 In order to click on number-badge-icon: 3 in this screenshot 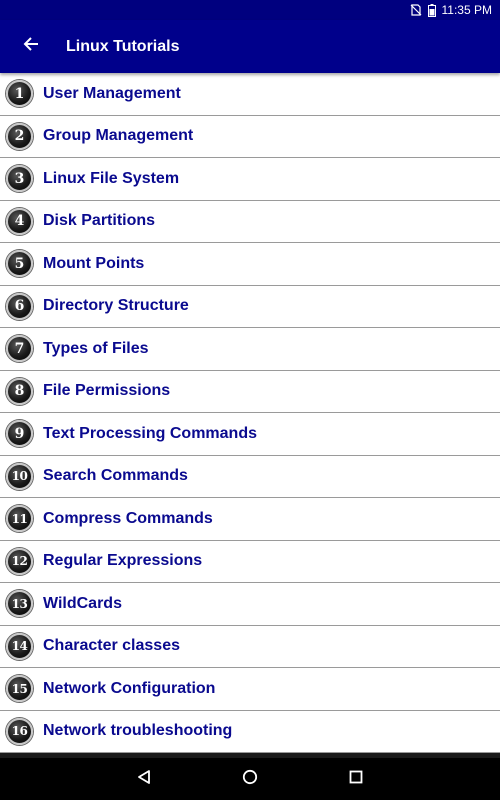, I will do `click(19, 179)`.